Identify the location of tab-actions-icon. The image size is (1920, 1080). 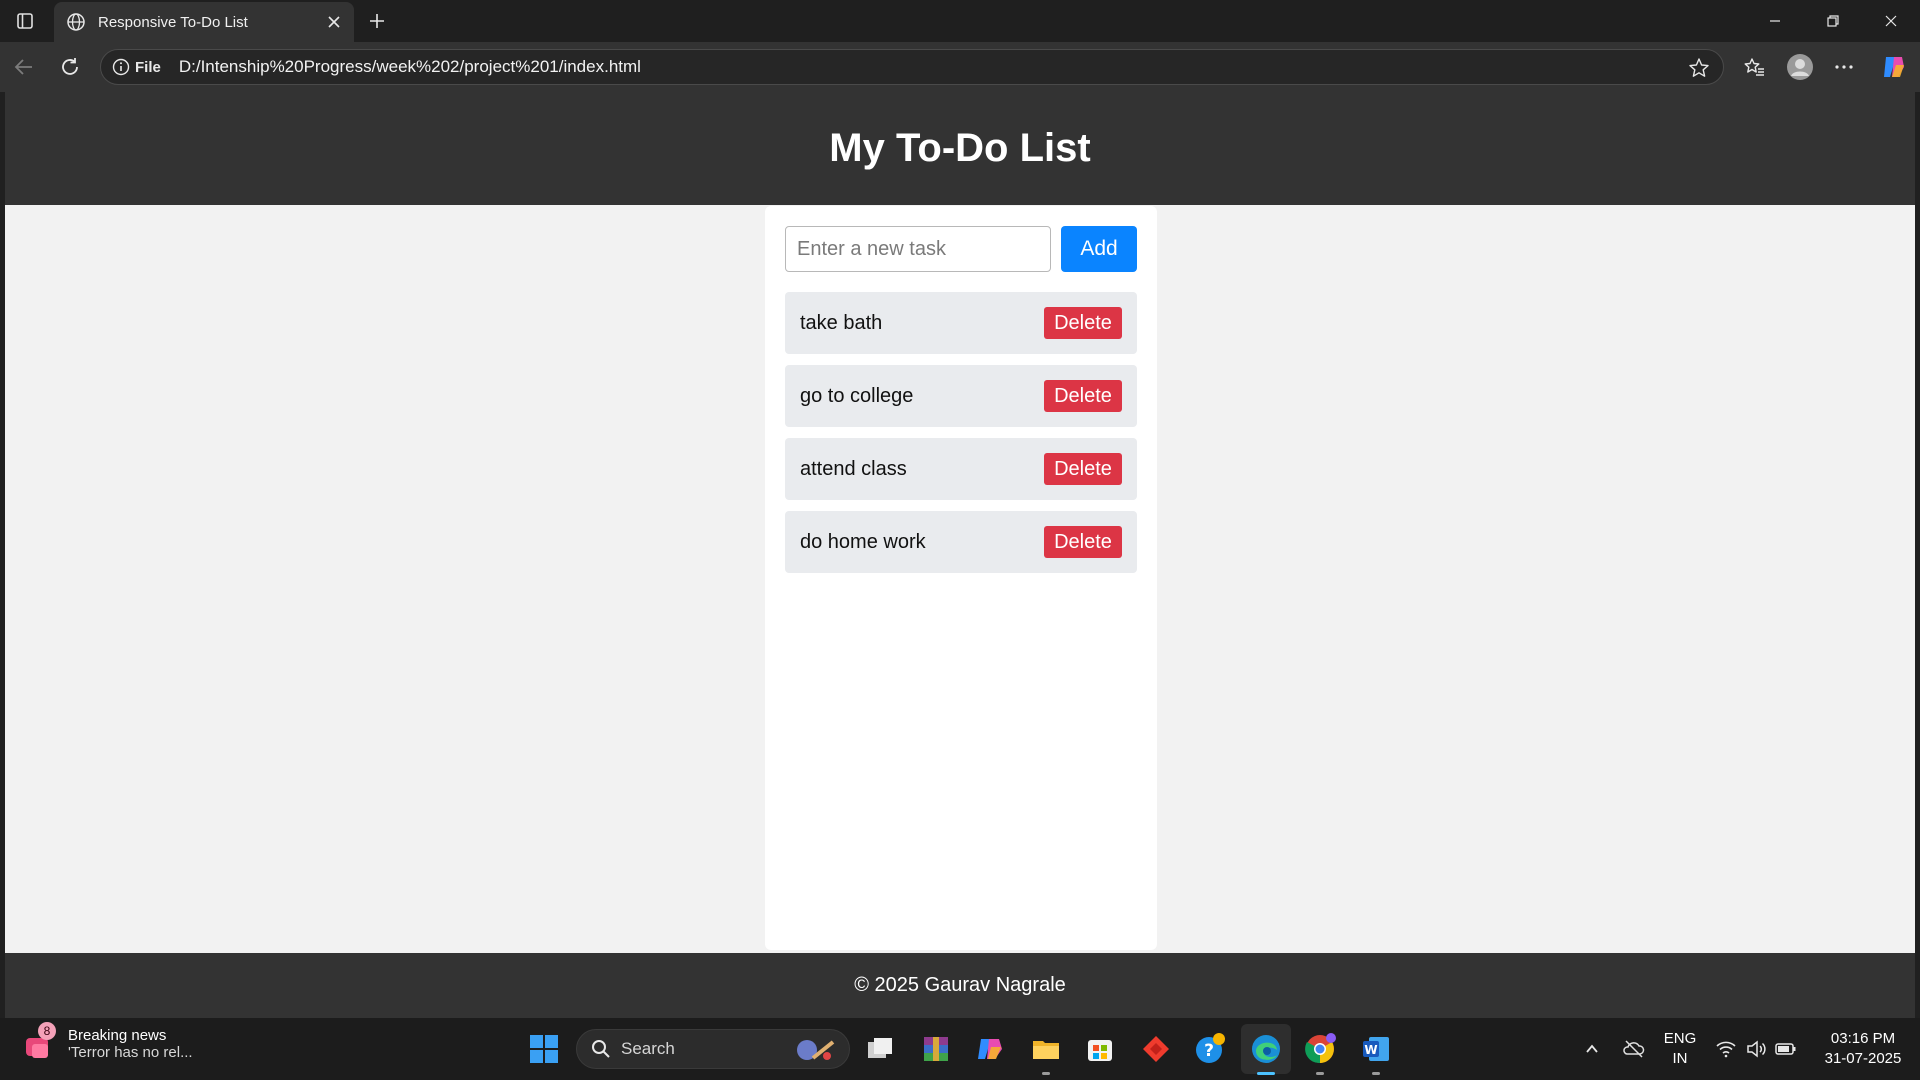
(25, 21).